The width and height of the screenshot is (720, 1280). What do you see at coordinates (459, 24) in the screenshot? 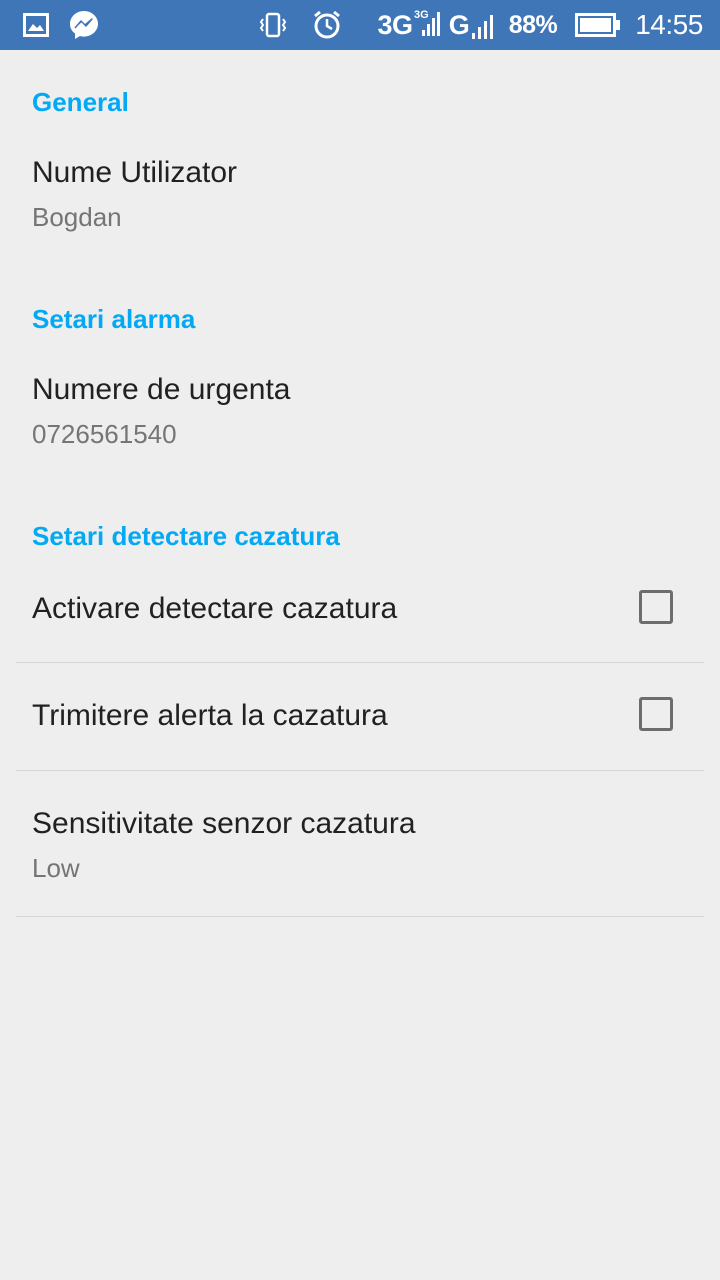
I see `network-g-label: G` at bounding box center [459, 24].